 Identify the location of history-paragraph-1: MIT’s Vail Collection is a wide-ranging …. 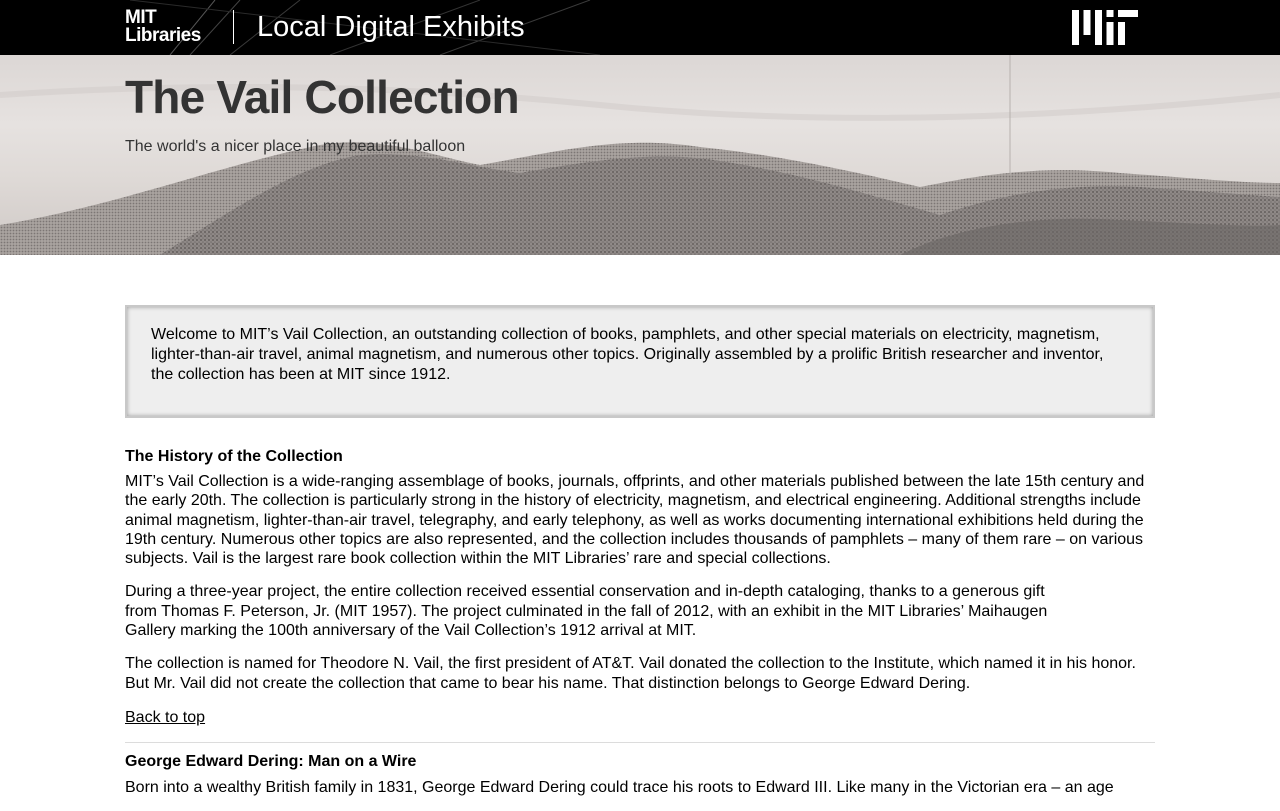
(635, 520).